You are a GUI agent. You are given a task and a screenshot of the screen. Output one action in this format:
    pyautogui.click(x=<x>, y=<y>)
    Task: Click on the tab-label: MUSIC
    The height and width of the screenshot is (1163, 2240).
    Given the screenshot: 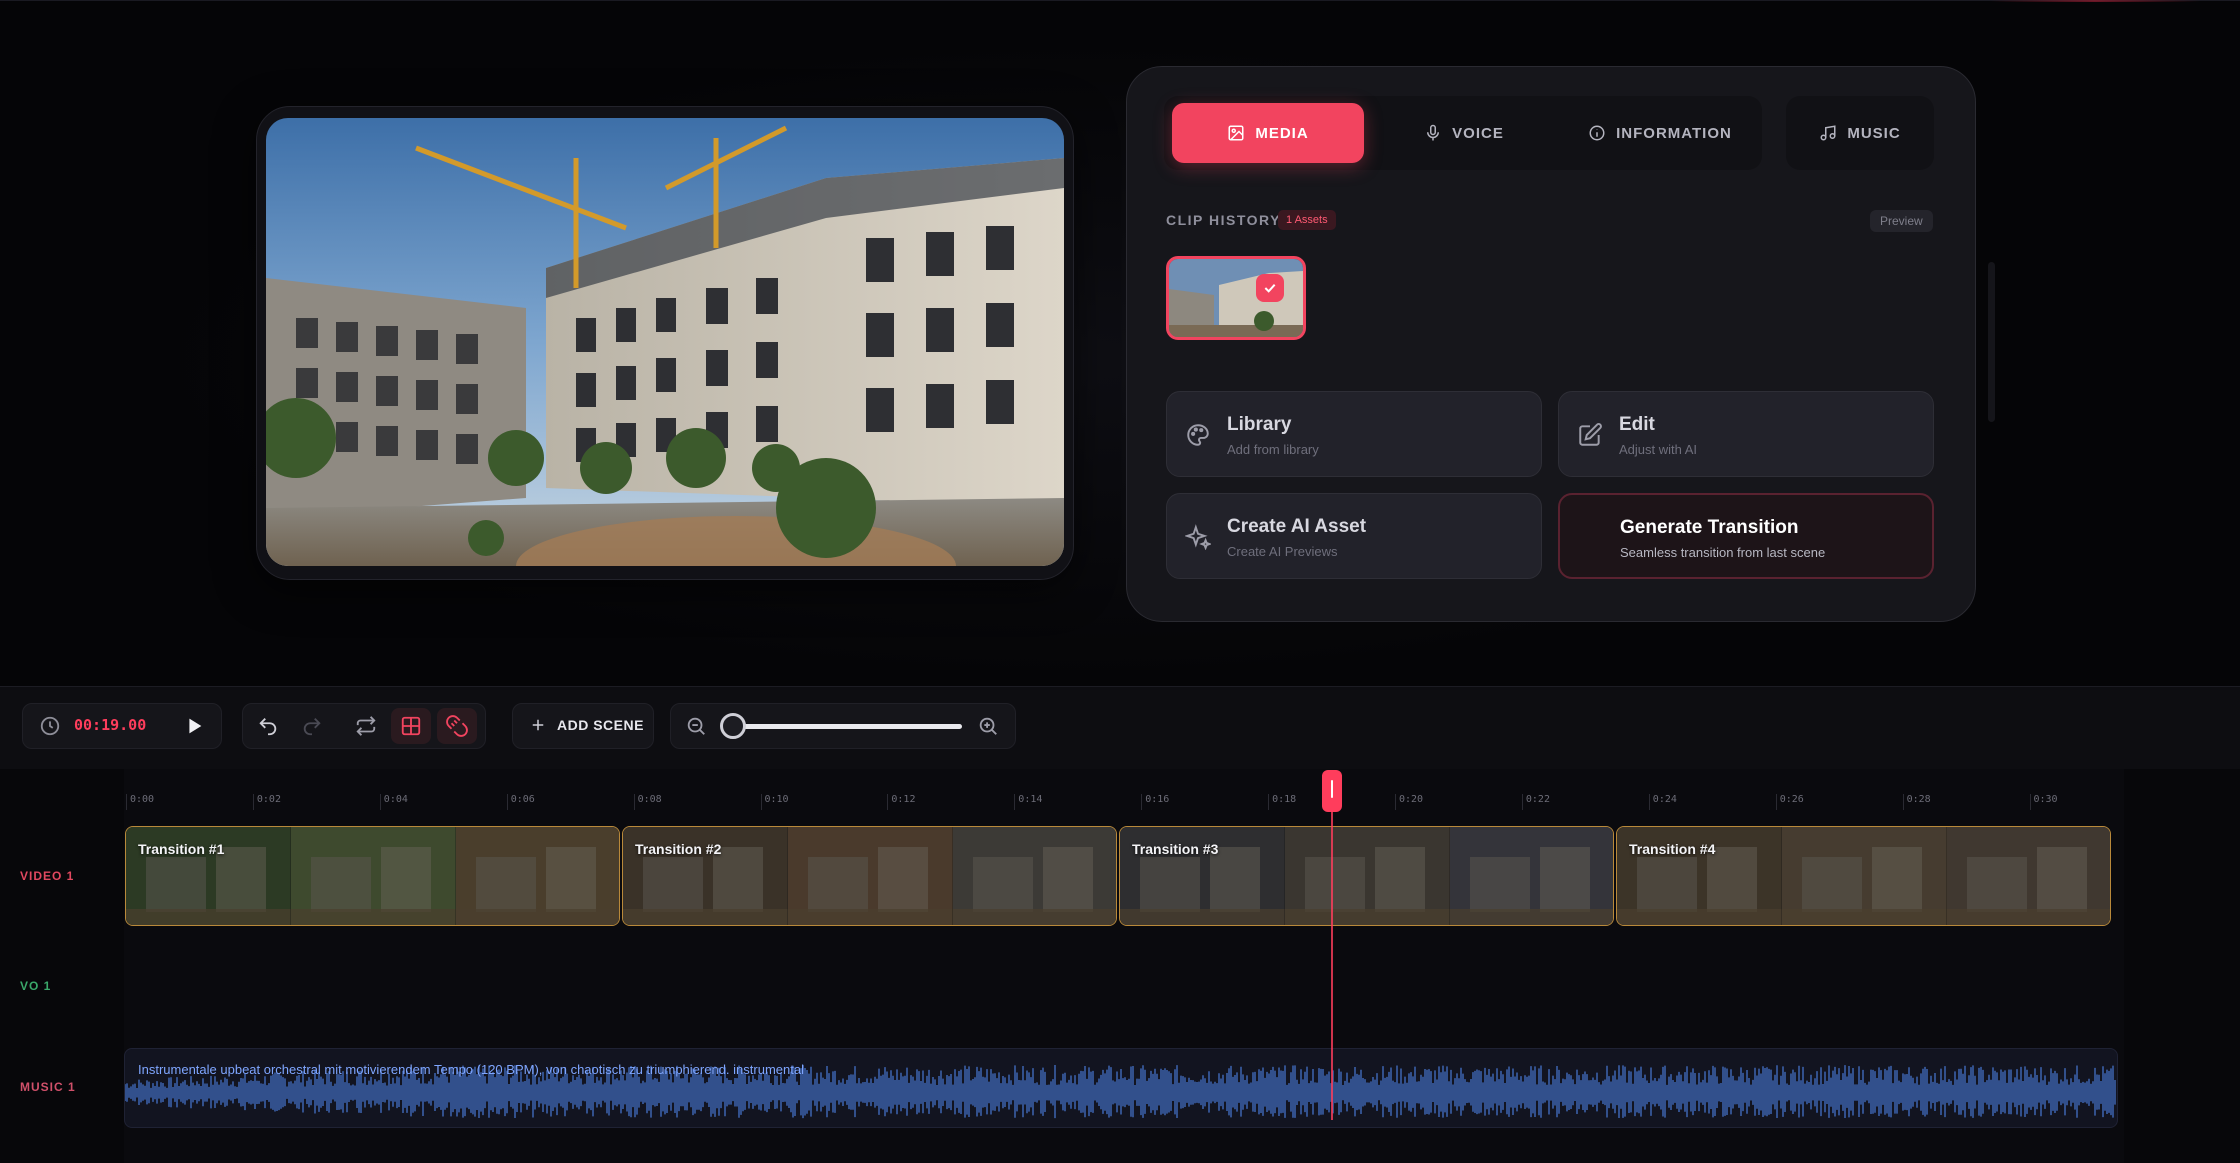 What is the action you would take?
    pyautogui.click(x=1874, y=133)
    